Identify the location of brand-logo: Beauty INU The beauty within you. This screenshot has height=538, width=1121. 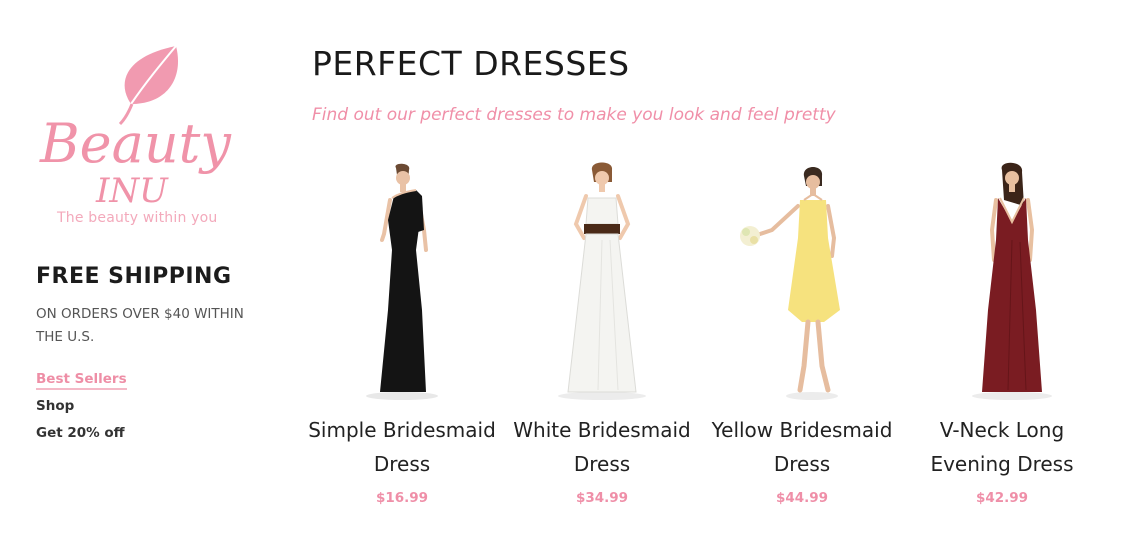
(136, 139).